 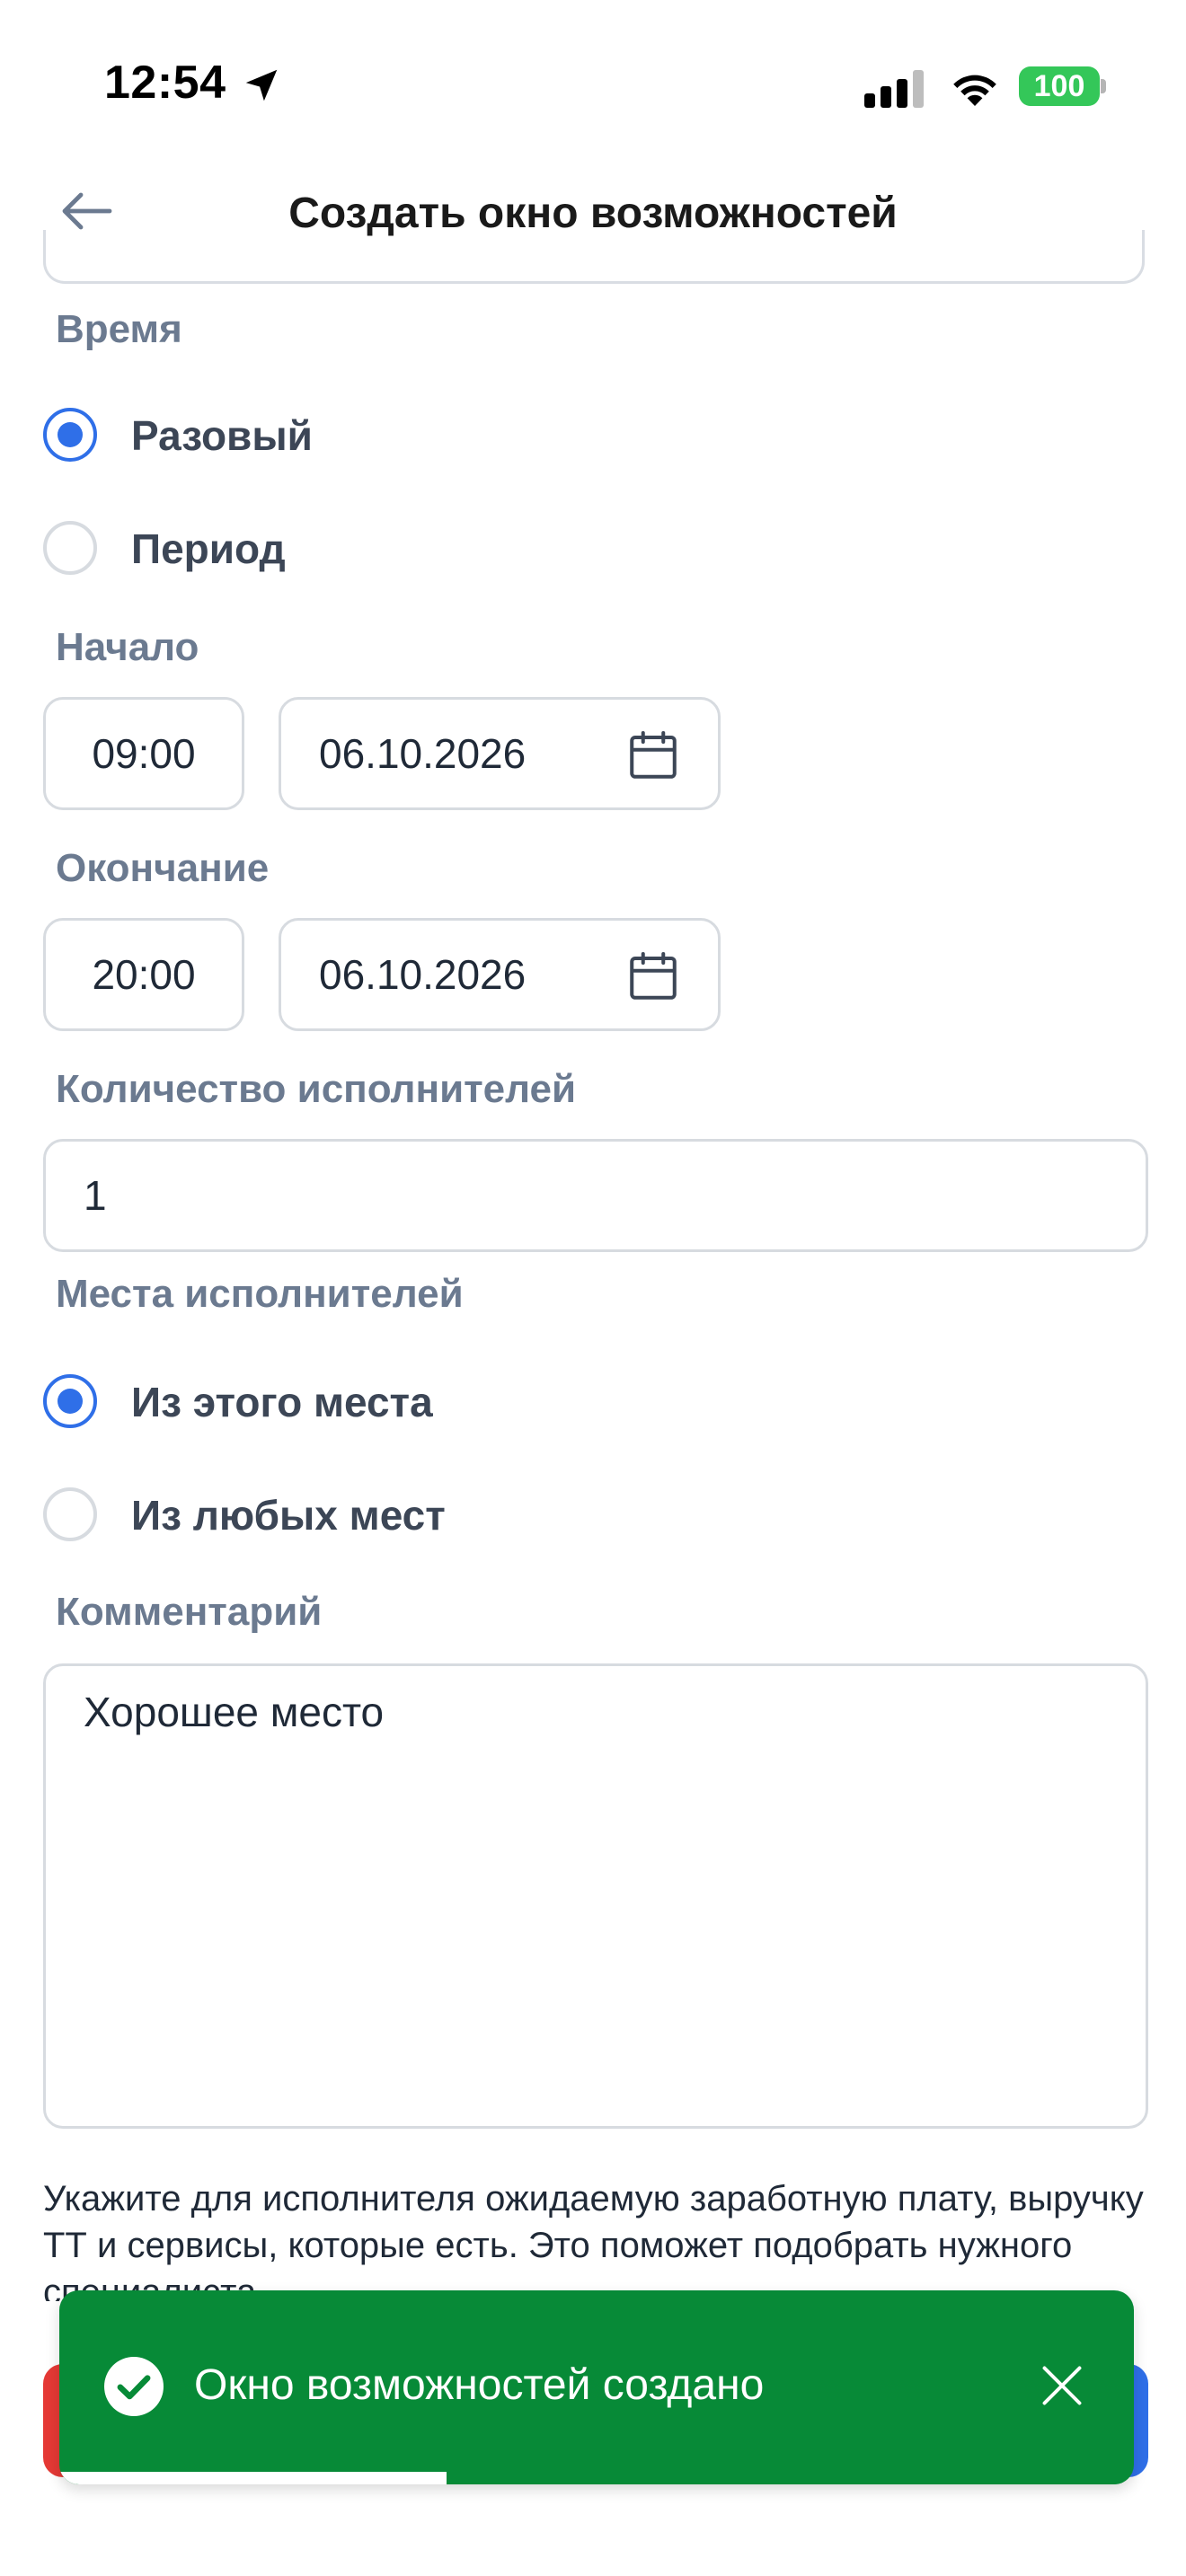 What do you see at coordinates (1059, 86) in the screenshot?
I see `battery-indicator: 100` at bounding box center [1059, 86].